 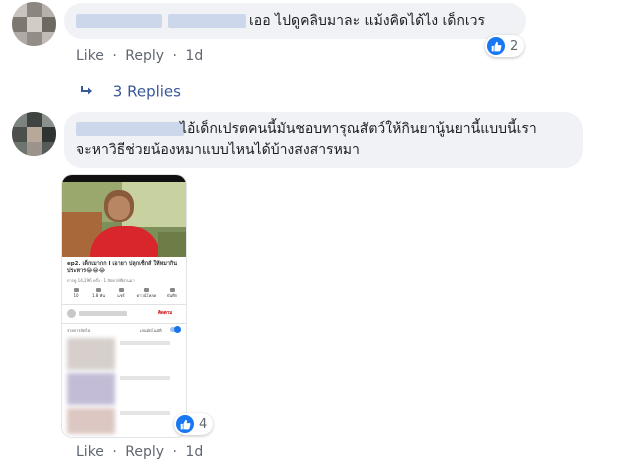 What do you see at coordinates (101, 280) in the screenshot?
I see `video-views: การดู 14,296 ครั้ง · 1 สัปดาห์ที่ผ่านมา` at bounding box center [101, 280].